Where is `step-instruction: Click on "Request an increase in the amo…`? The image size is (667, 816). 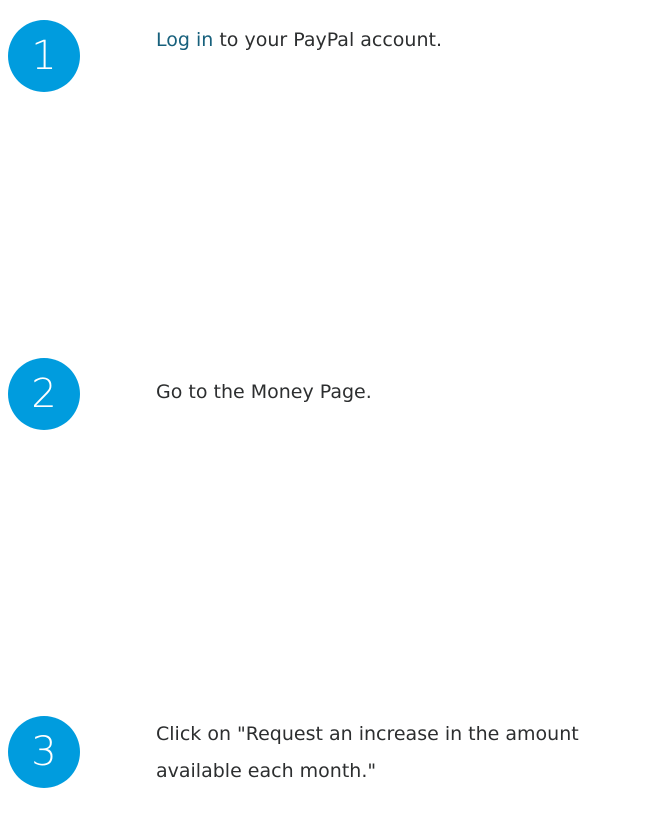 step-instruction: Click on "Request an increase in the amo… is located at coordinates (367, 752).